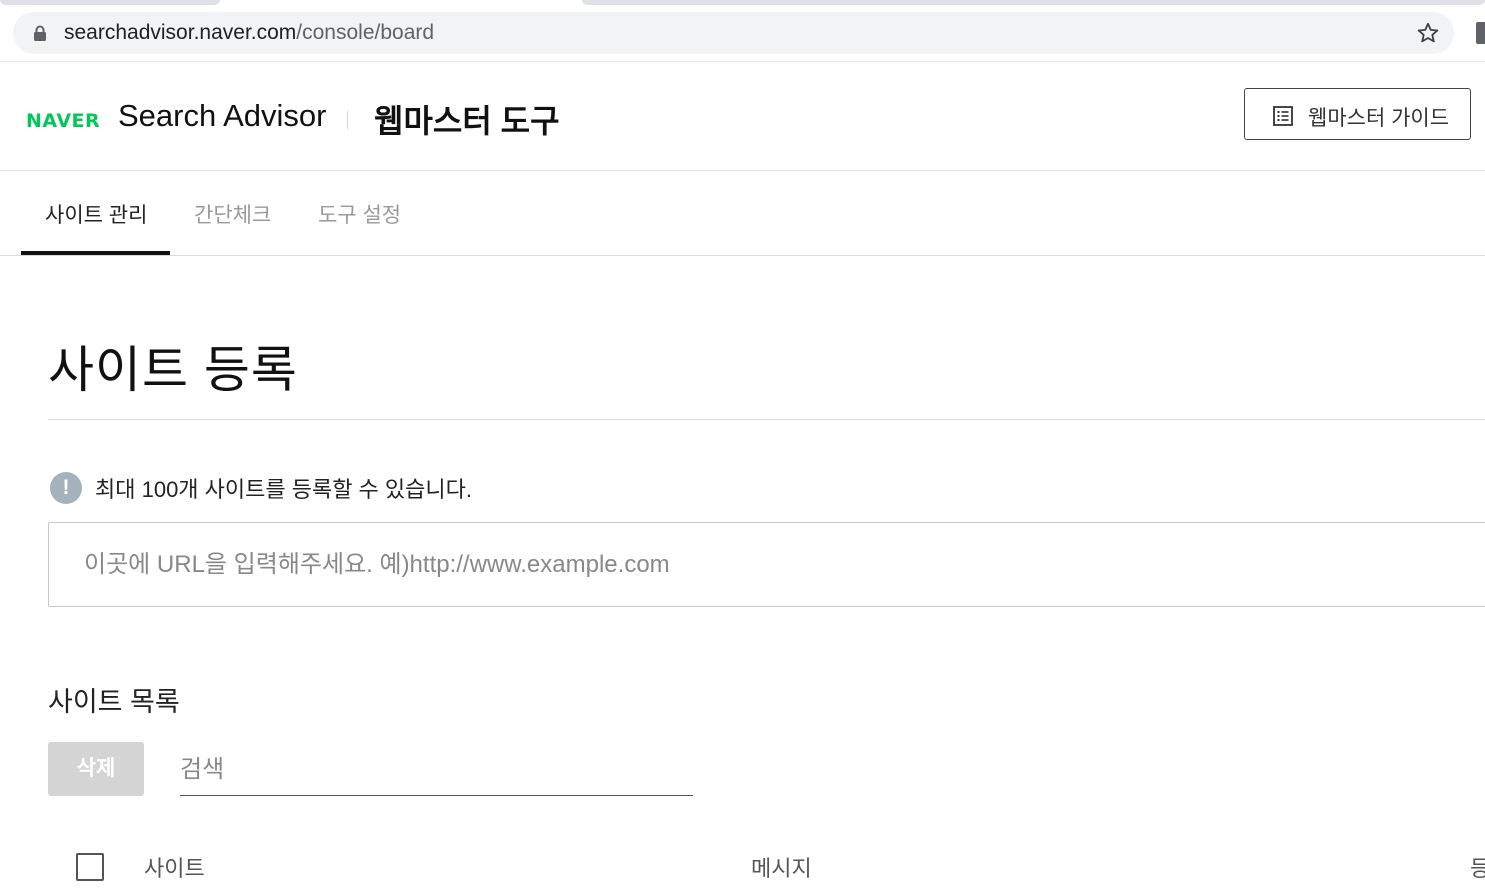 The image size is (1485, 892). I want to click on document-list-icon, so click(1283, 116).